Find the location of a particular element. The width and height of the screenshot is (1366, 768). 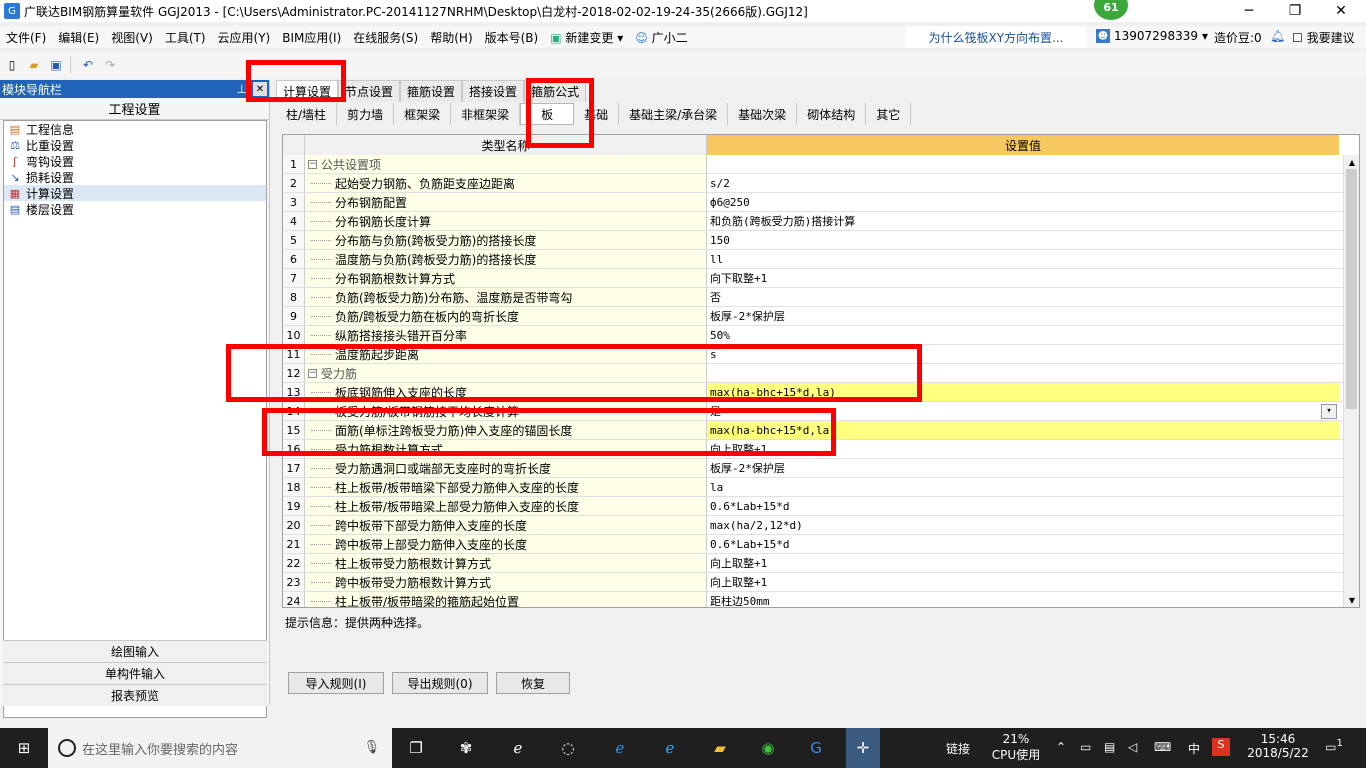

table-row: 17 受力筋遇洞口或端部无支座时的弯折长度 板厚-2*保护层 is located at coordinates (821, 468).